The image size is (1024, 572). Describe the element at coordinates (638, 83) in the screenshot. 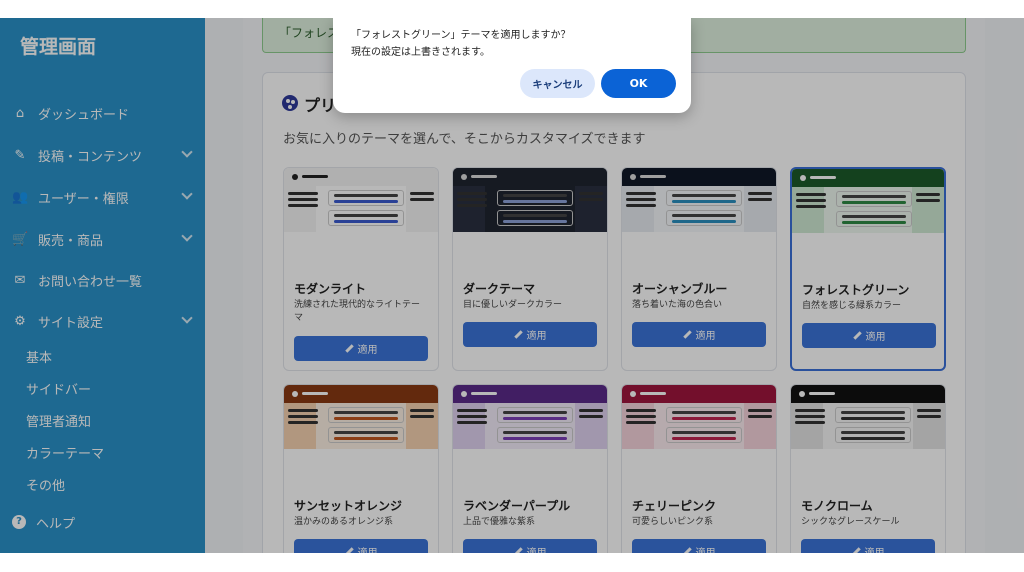

I see `ok-button: OK` at that location.